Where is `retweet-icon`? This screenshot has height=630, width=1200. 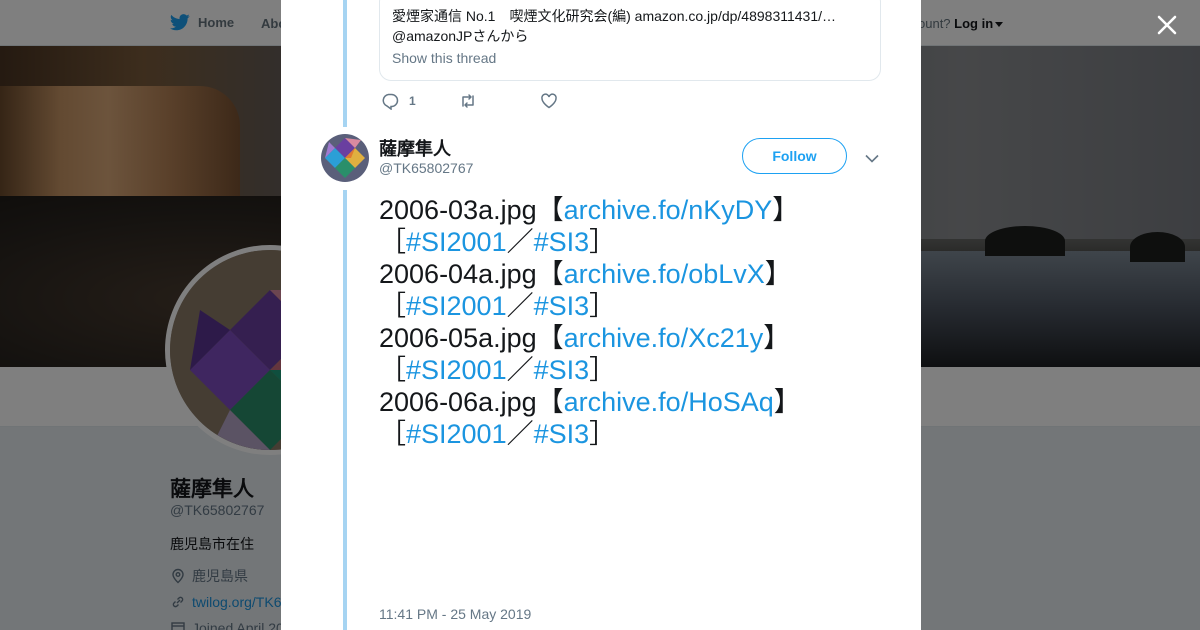 retweet-icon is located at coordinates (468, 101).